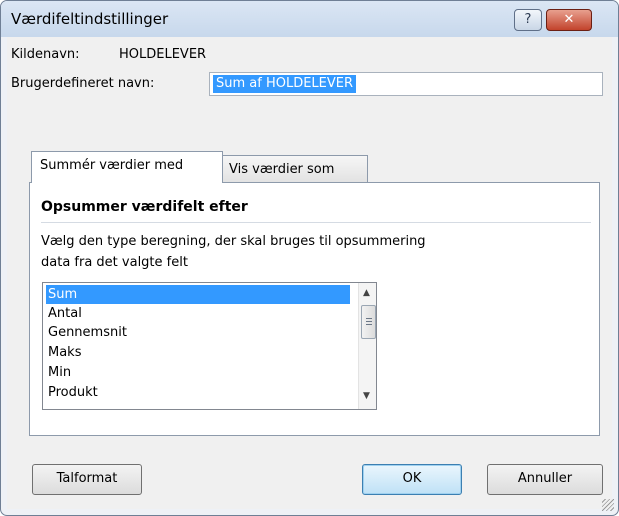 This screenshot has width=619, height=516. I want to click on close-button: ✕, so click(569, 20).